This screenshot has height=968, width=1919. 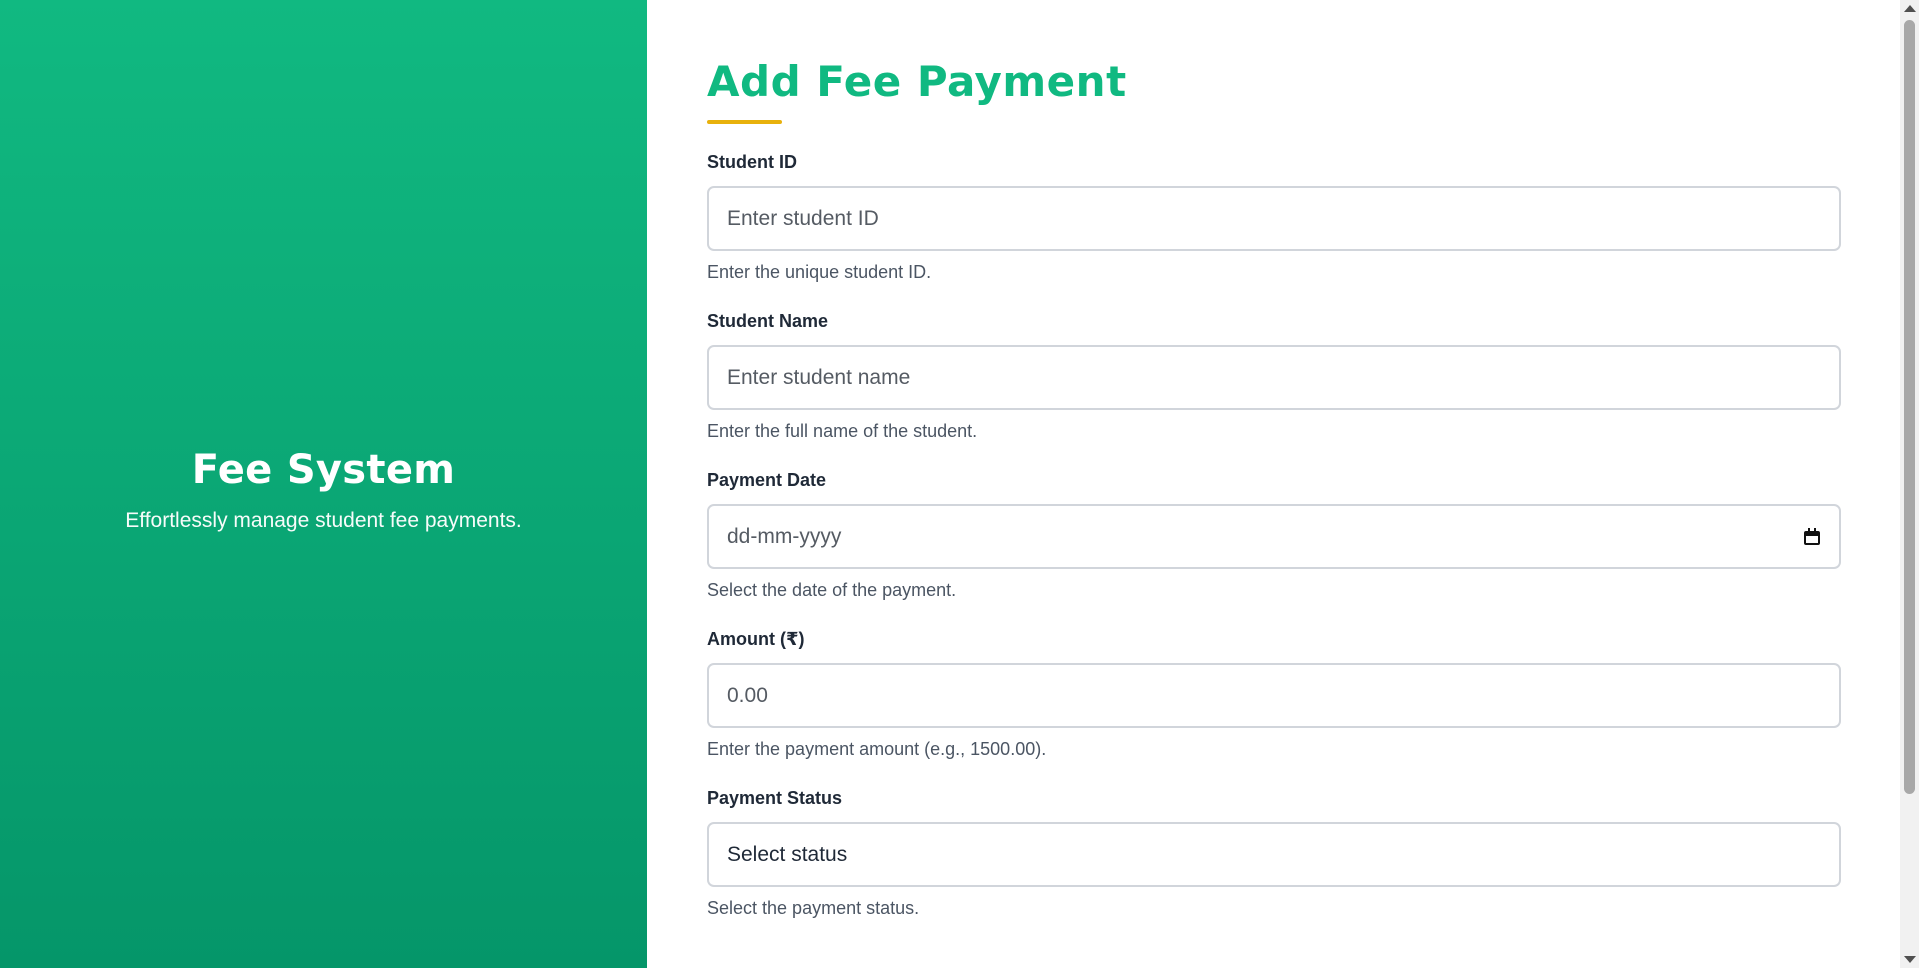 I want to click on student-id-field: Student ID Enter the unique student ID., so click(x=1303, y=217).